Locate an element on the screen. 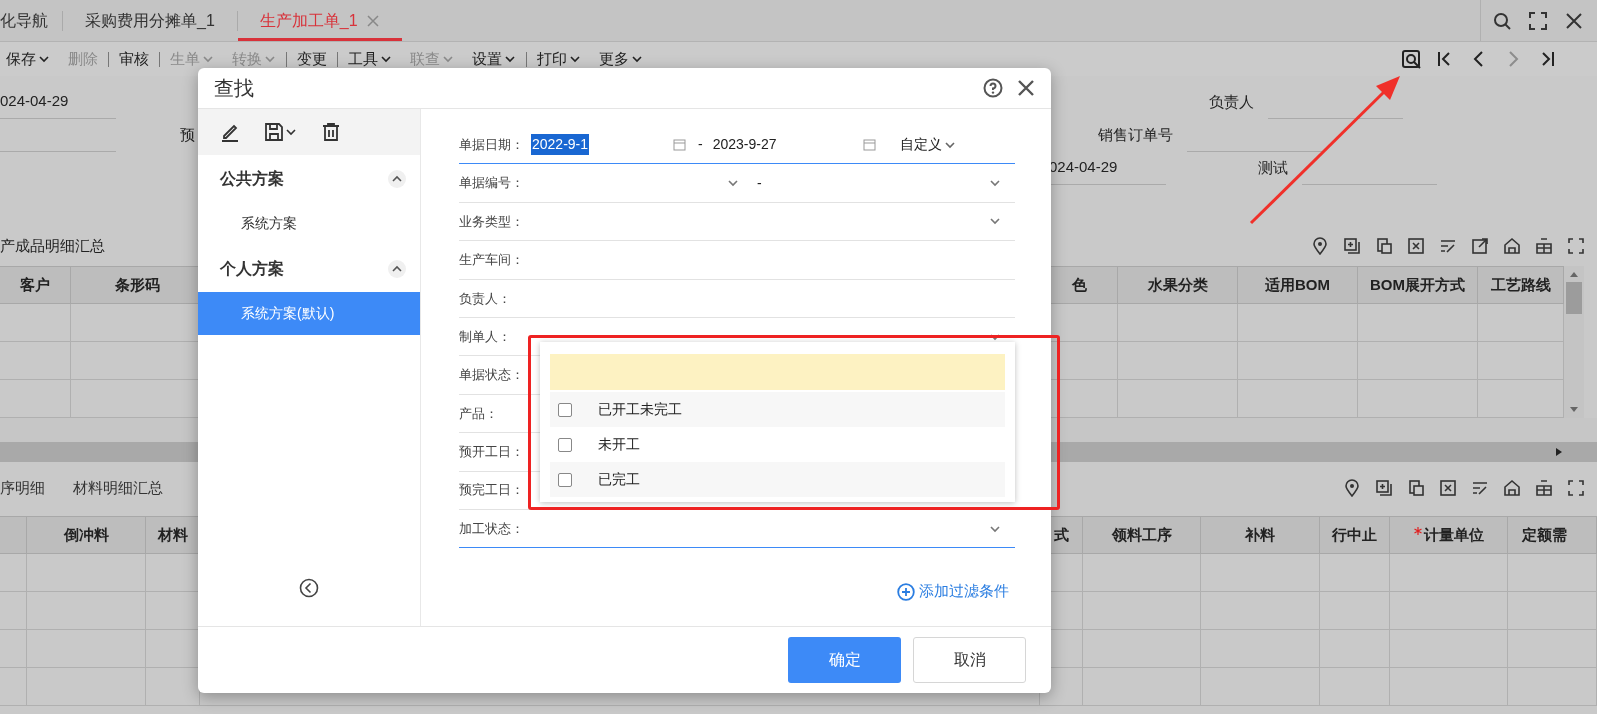  column-header: 水果分类 is located at coordinates (1178, 285).